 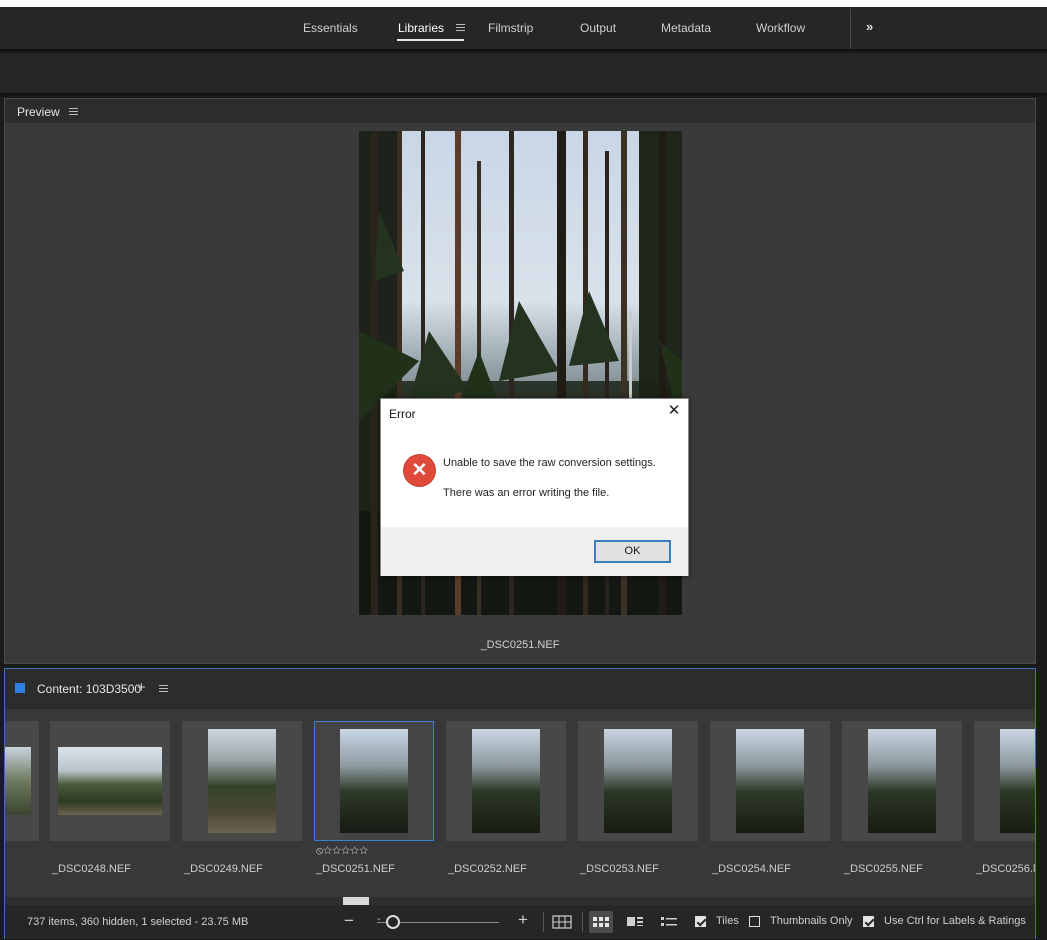 I want to click on zoom-in-icon: +, so click(x=523, y=920).